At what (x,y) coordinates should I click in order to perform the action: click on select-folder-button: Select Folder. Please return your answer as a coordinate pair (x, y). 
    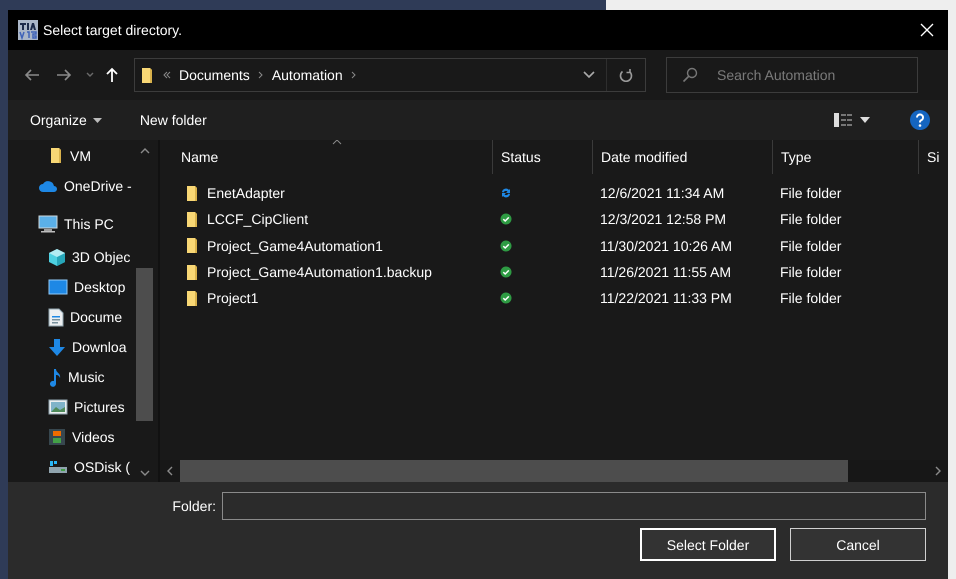
    Looking at the image, I should click on (708, 544).